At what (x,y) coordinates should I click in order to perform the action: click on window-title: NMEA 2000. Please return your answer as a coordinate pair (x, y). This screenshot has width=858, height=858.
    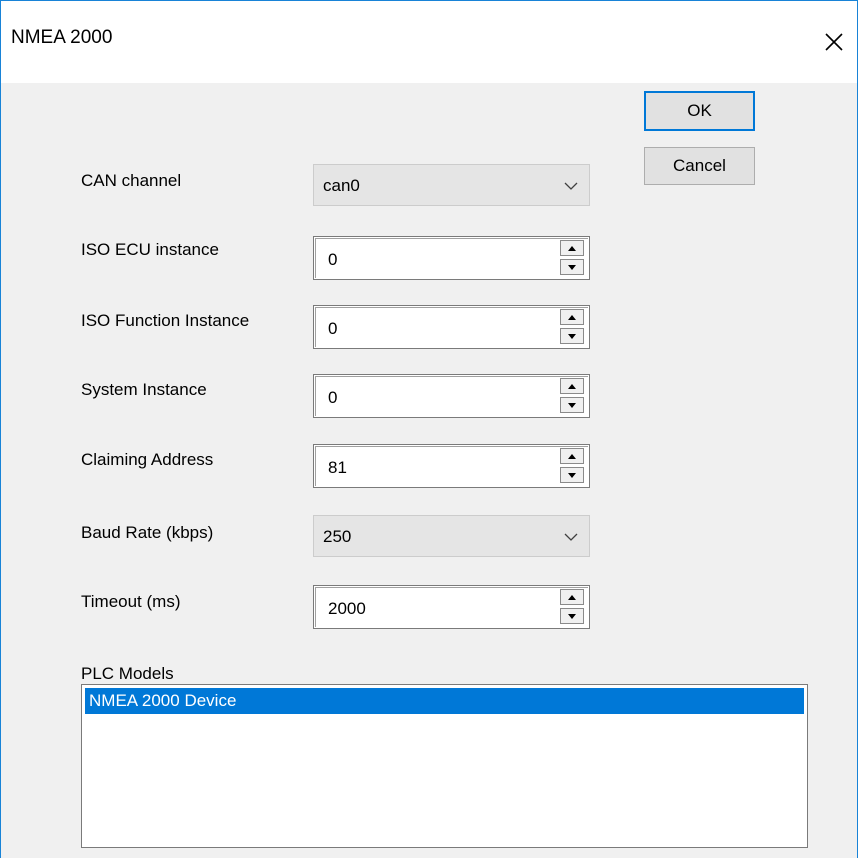
    Looking at the image, I should click on (62, 37).